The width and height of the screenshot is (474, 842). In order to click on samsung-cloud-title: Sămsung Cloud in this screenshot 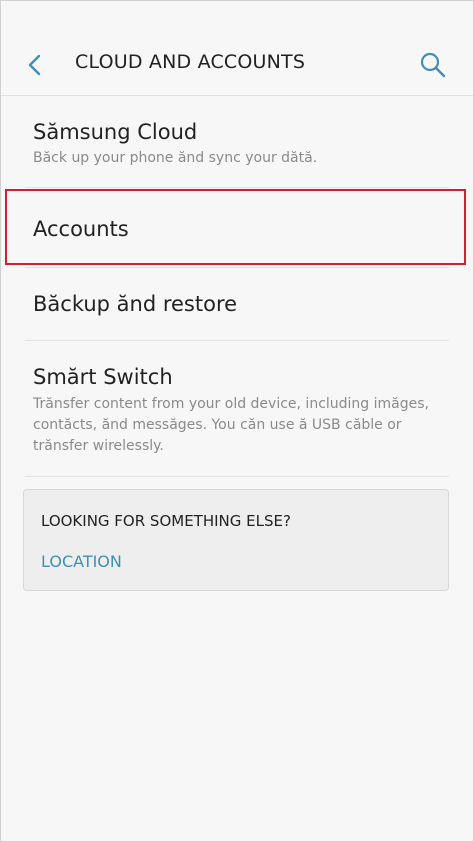, I will do `click(115, 132)`.